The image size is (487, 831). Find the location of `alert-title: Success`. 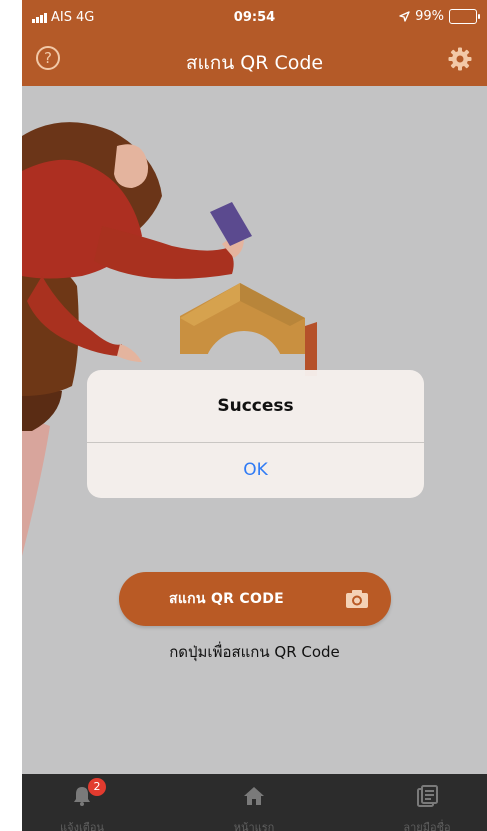

alert-title: Success is located at coordinates (255, 406).